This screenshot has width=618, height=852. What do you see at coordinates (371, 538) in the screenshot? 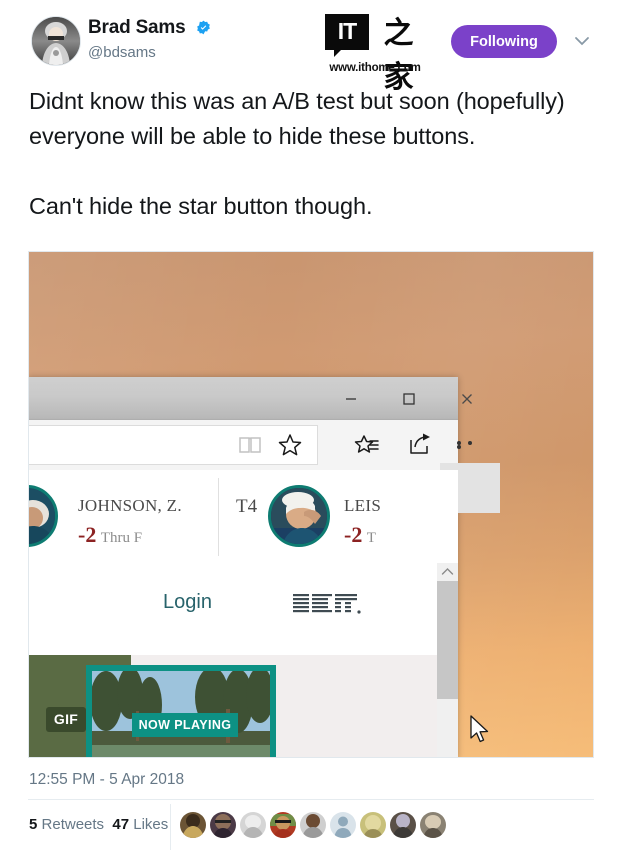
I see `player-thru-2: T` at bounding box center [371, 538].